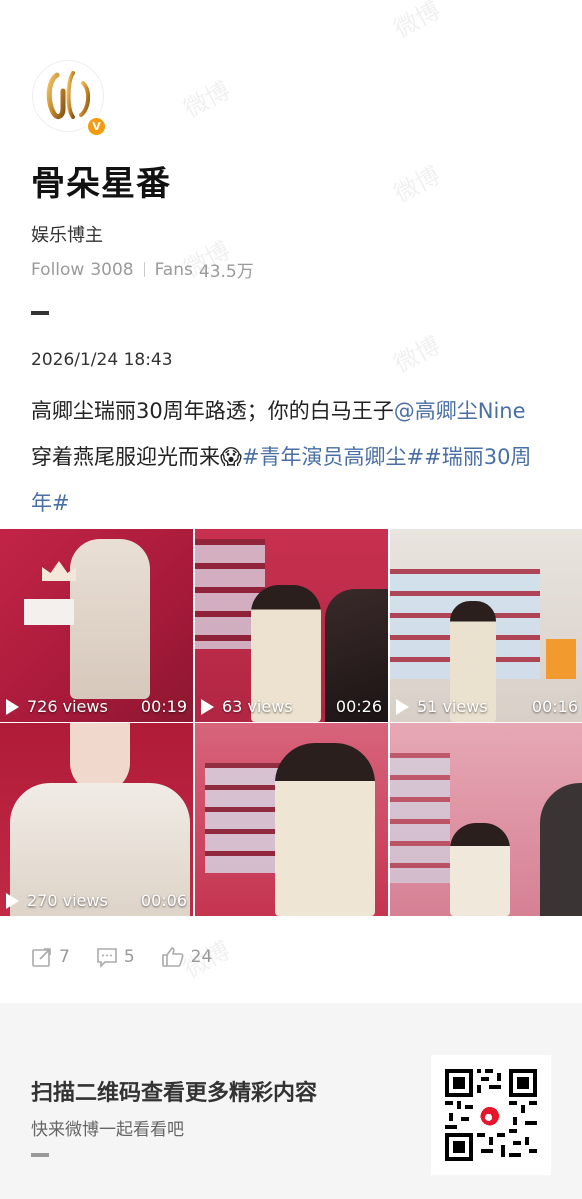 Image resolution: width=582 pixels, height=1199 pixels. I want to click on video-views: 726 views, so click(67, 706).